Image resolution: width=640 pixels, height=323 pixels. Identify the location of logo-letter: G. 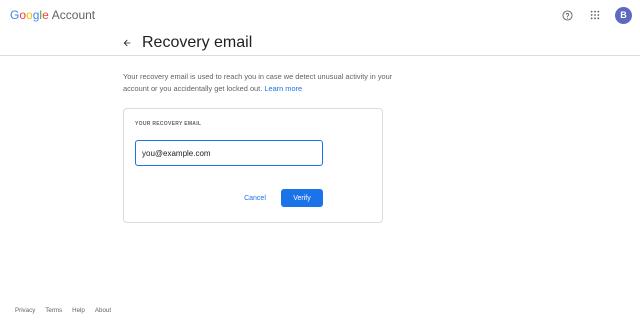
(15, 15).